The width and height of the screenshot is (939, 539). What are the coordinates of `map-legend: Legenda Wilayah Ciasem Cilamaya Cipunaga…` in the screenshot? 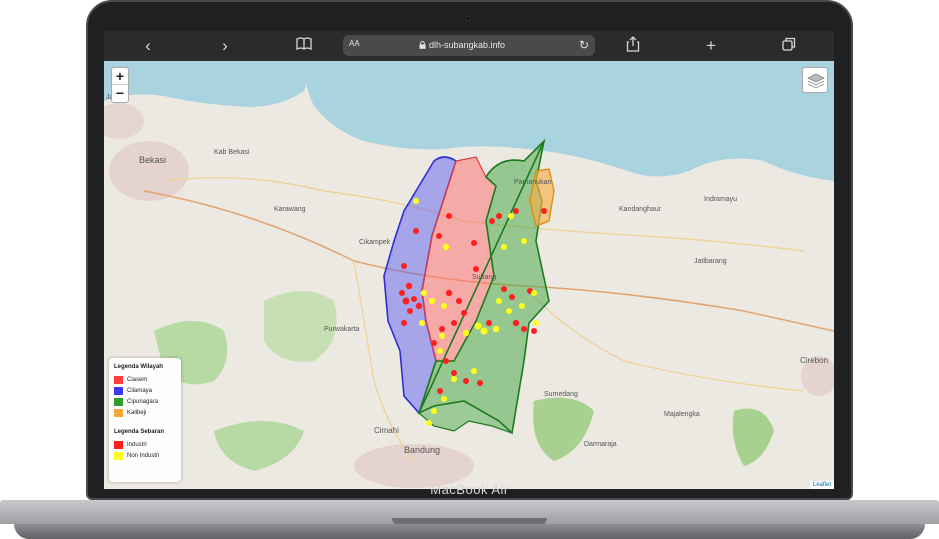 It's located at (145, 420).